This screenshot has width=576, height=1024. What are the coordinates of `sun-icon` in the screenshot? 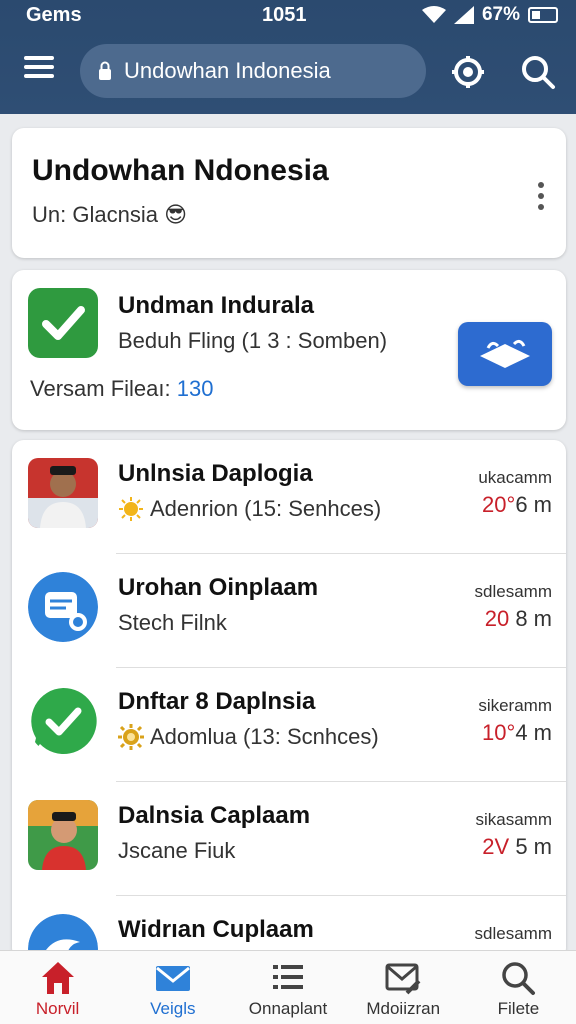 It's located at (131, 509).